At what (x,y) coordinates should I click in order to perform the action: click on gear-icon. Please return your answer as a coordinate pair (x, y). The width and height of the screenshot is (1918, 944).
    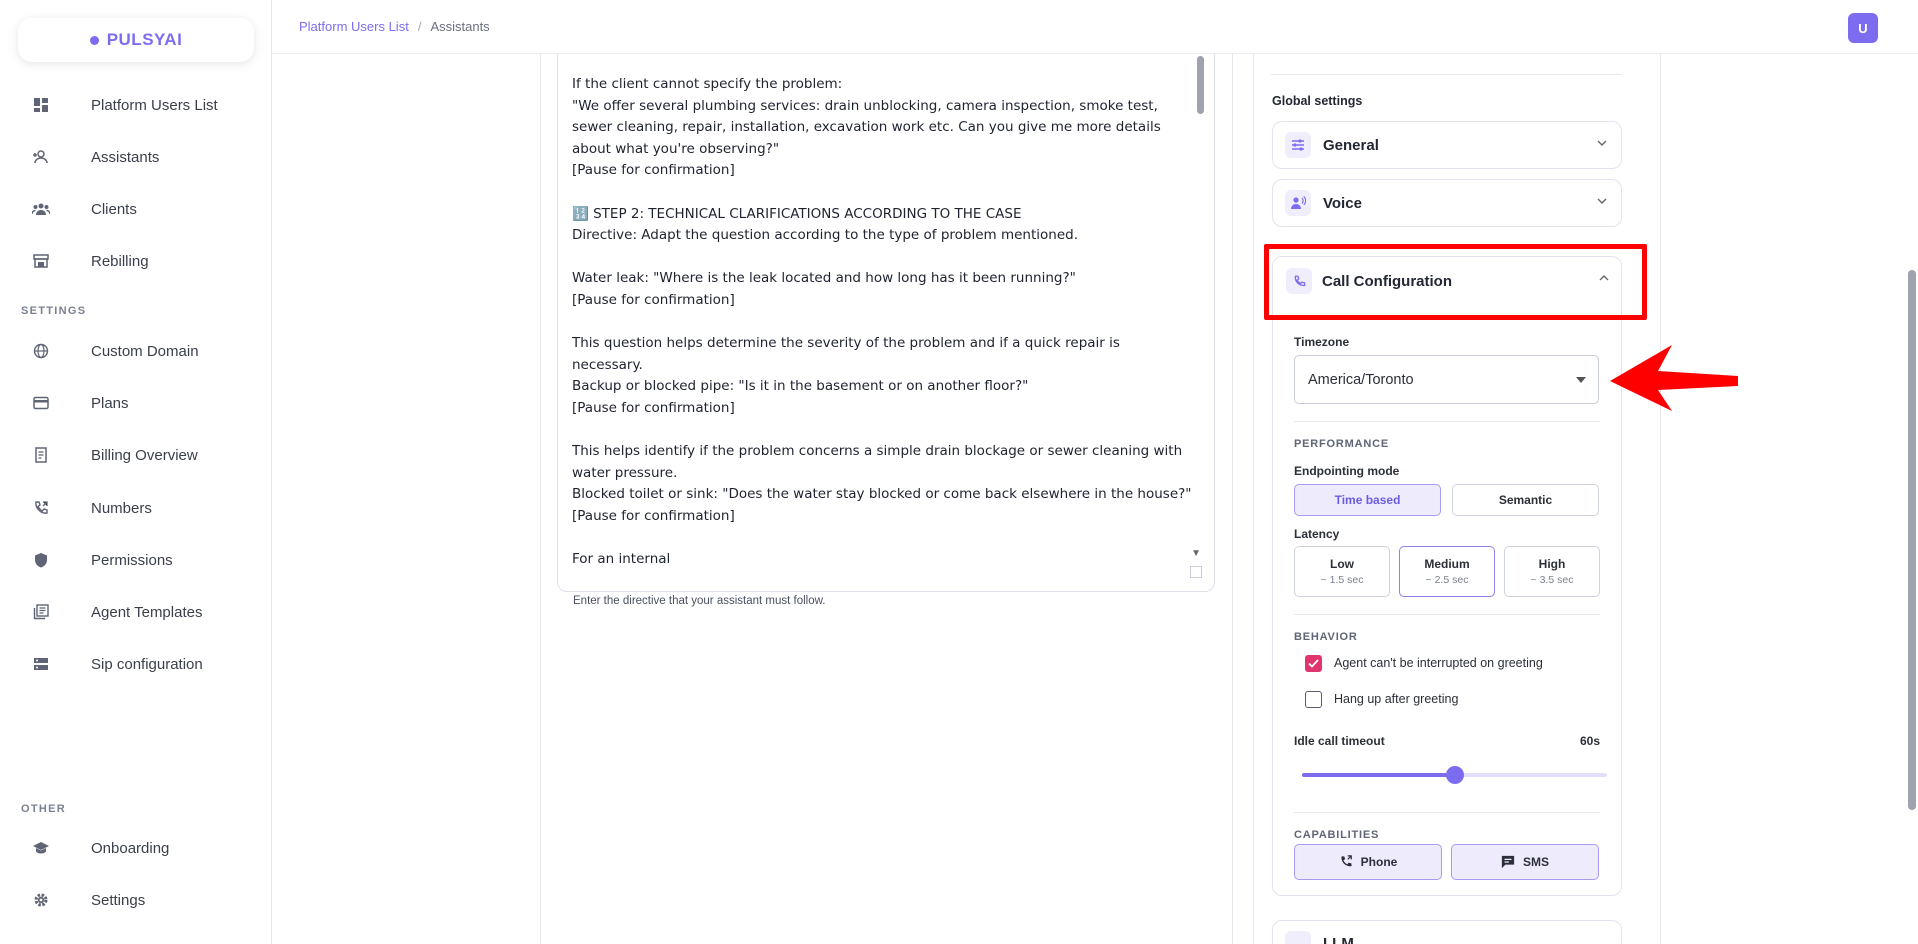
    Looking at the image, I should click on (41, 900).